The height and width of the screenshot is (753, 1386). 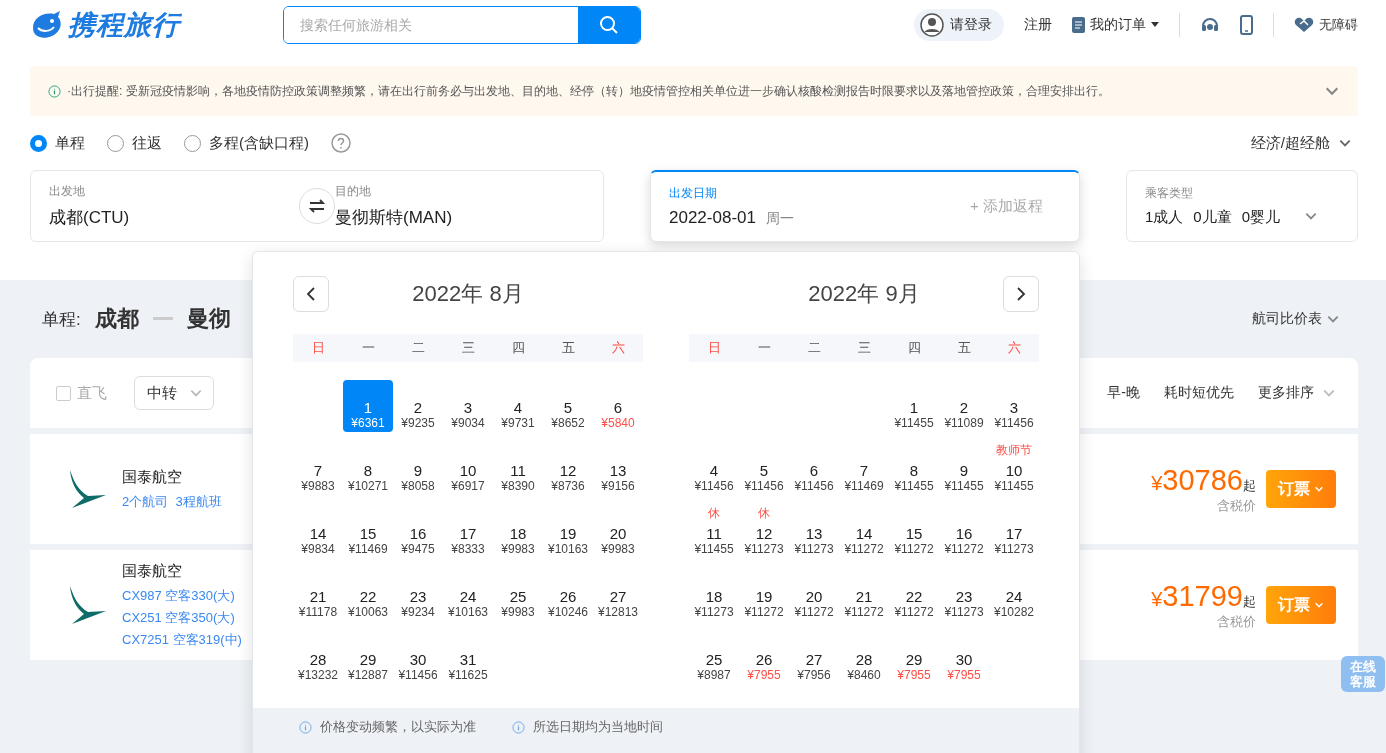 I want to click on calendar-day: 29 ¥12887, so click(x=368, y=658).